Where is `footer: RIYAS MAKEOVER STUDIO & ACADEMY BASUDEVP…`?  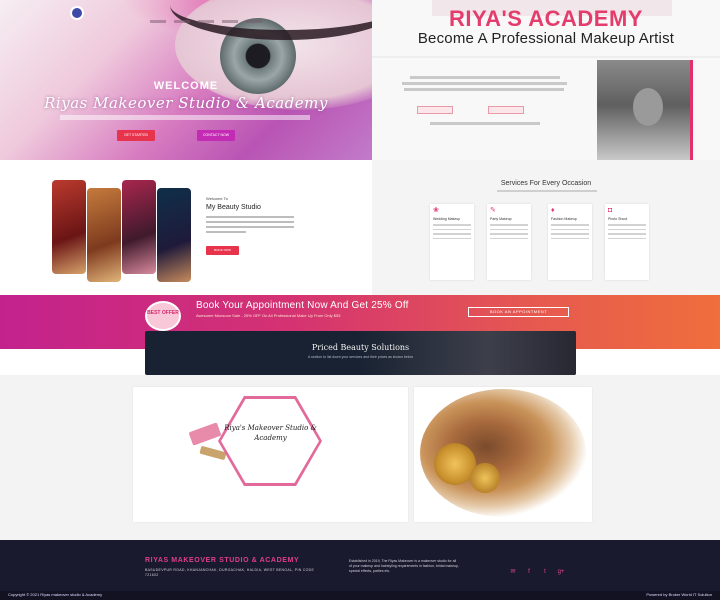 footer: RIYAS MAKEOVER STUDIO & ACADEMY BASUDEVP… is located at coordinates (360, 570).